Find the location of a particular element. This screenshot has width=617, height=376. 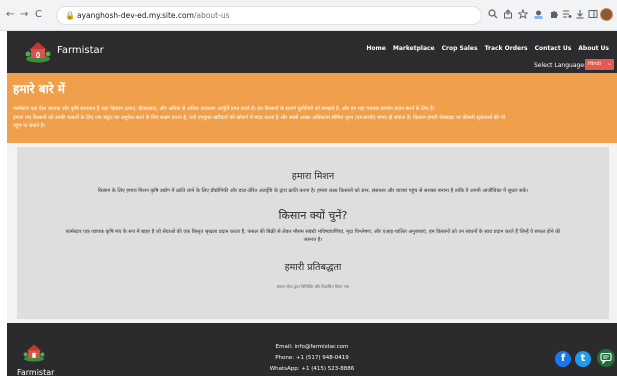

language-label: Select Language: is located at coordinates (560, 65).